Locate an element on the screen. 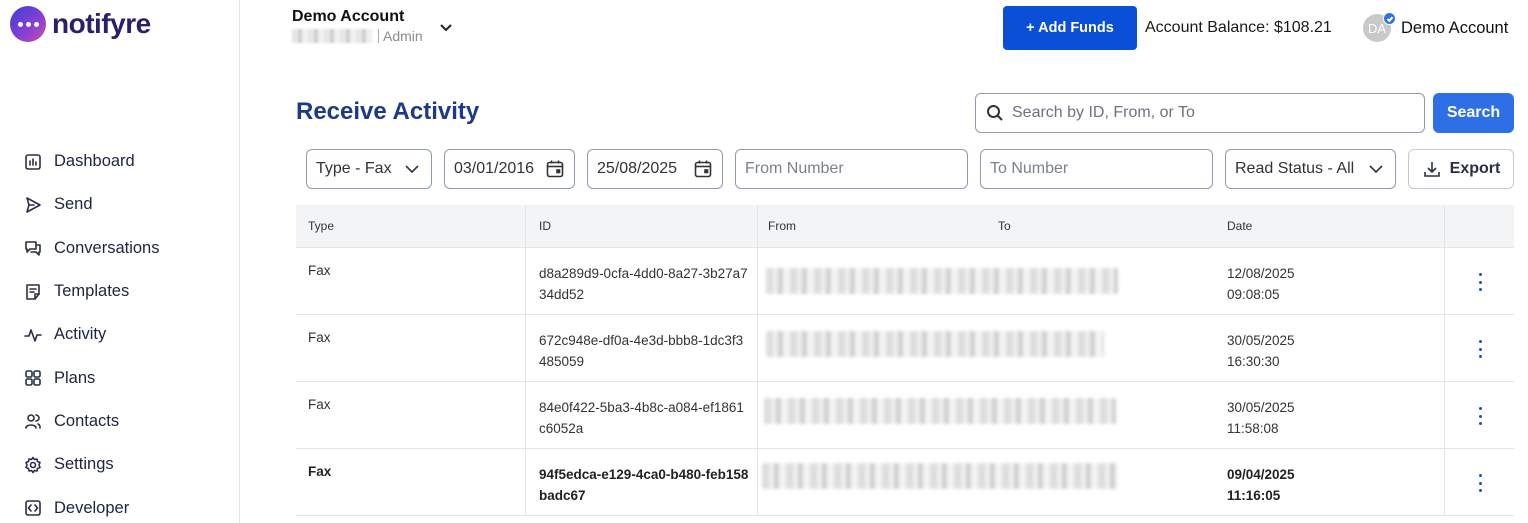 The width and height of the screenshot is (1528, 523). search-button: Search is located at coordinates (1473, 113).